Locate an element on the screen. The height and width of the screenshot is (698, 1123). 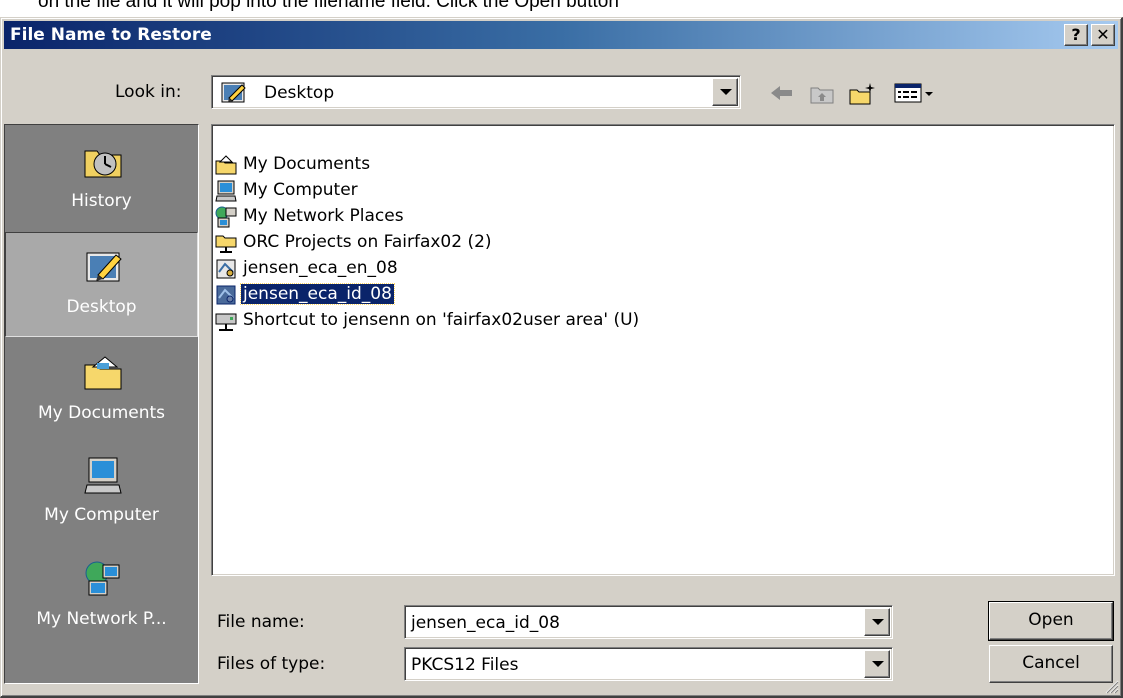
look-in-dropdown: Desktop is located at coordinates (476, 92).